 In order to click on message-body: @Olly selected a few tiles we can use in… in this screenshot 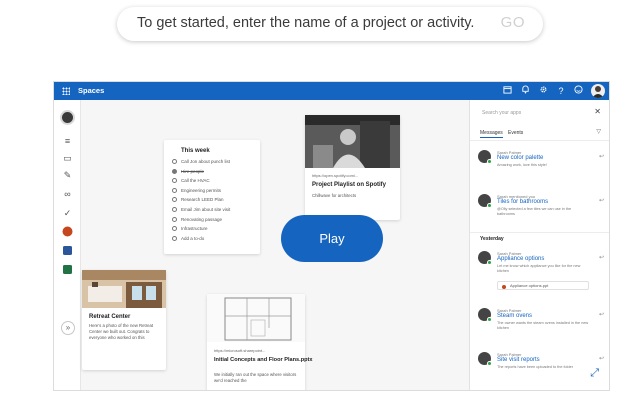, I will do `click(534, 211)`.